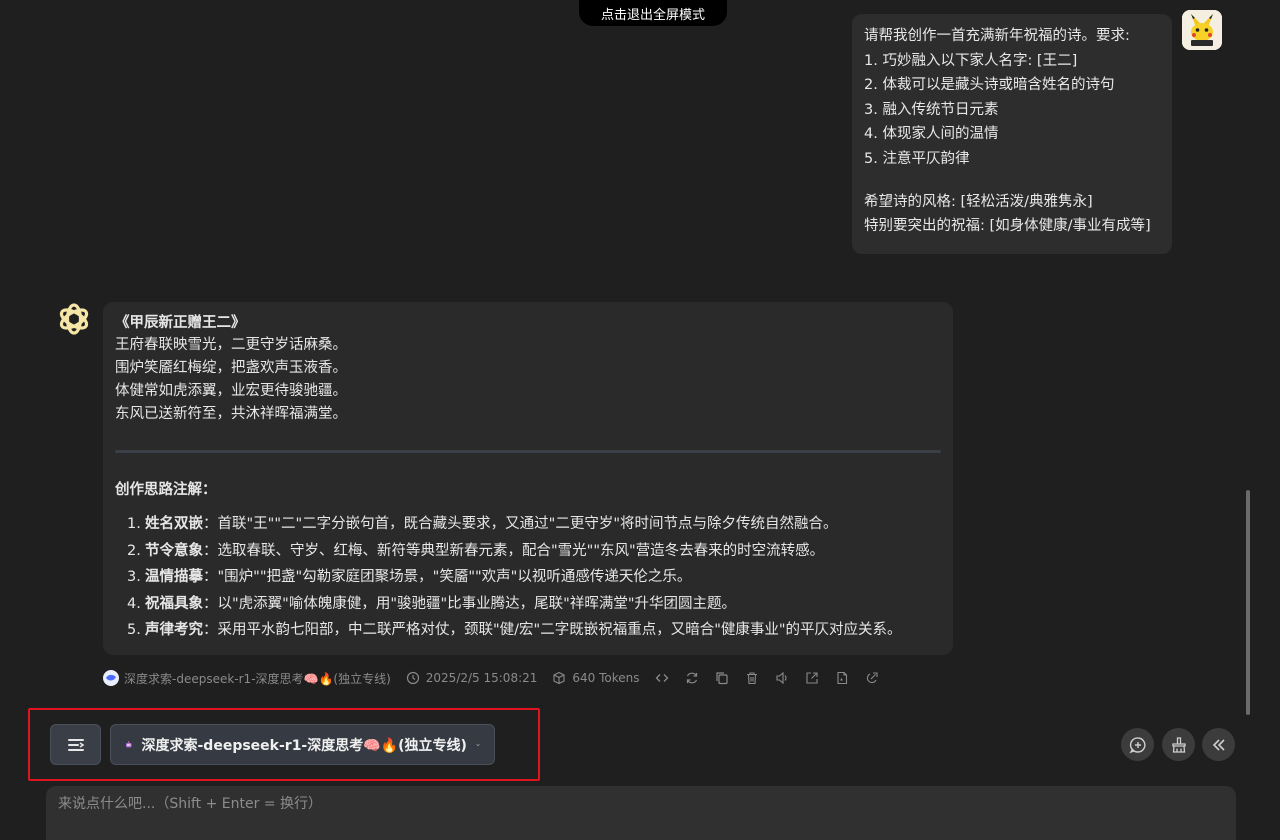 This screenshot has height=840, width=1280. Describe the element at coordinates (413, 678) in the screenshot. I see `clock-icon` at that location.